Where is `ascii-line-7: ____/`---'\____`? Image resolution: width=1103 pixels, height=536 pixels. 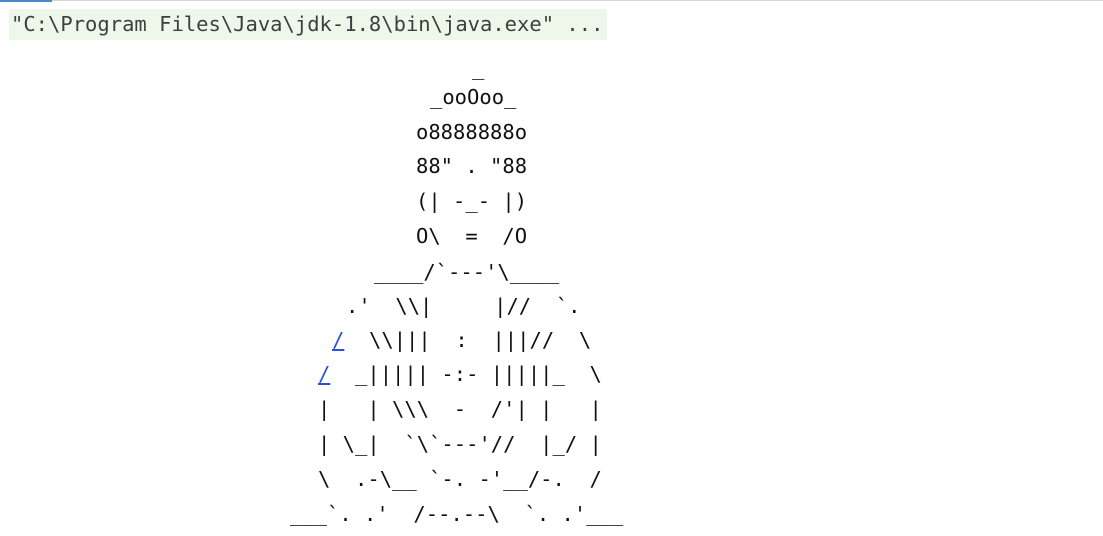
ascii-line-7: ____/`---'\____ is located at coordinates (467, 272).